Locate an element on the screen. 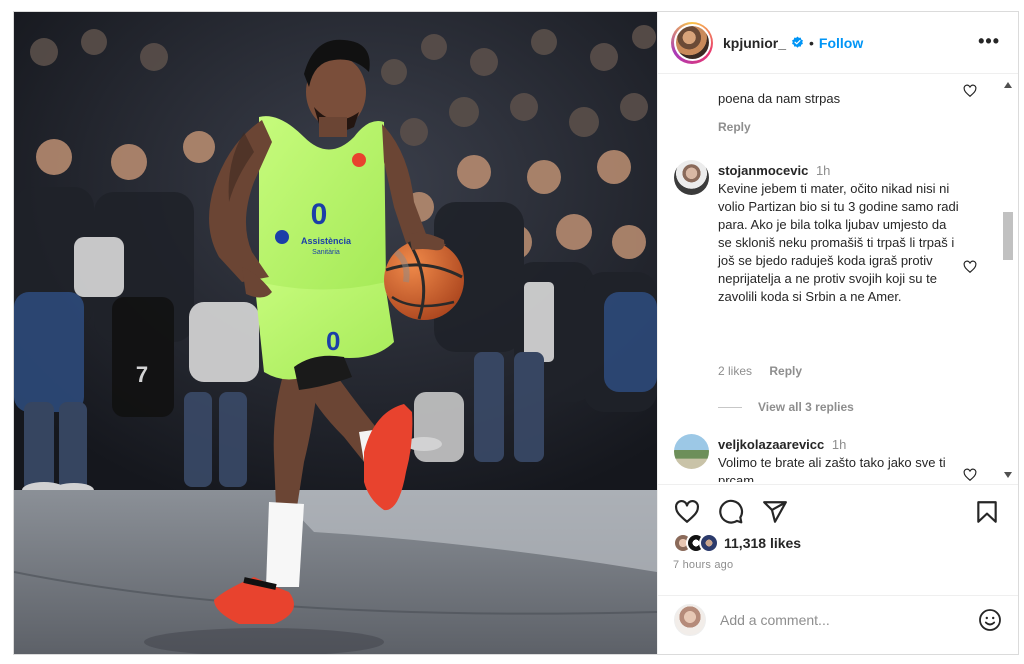  scroll-up-arrow-icon is located at coordinates (1008, 85).